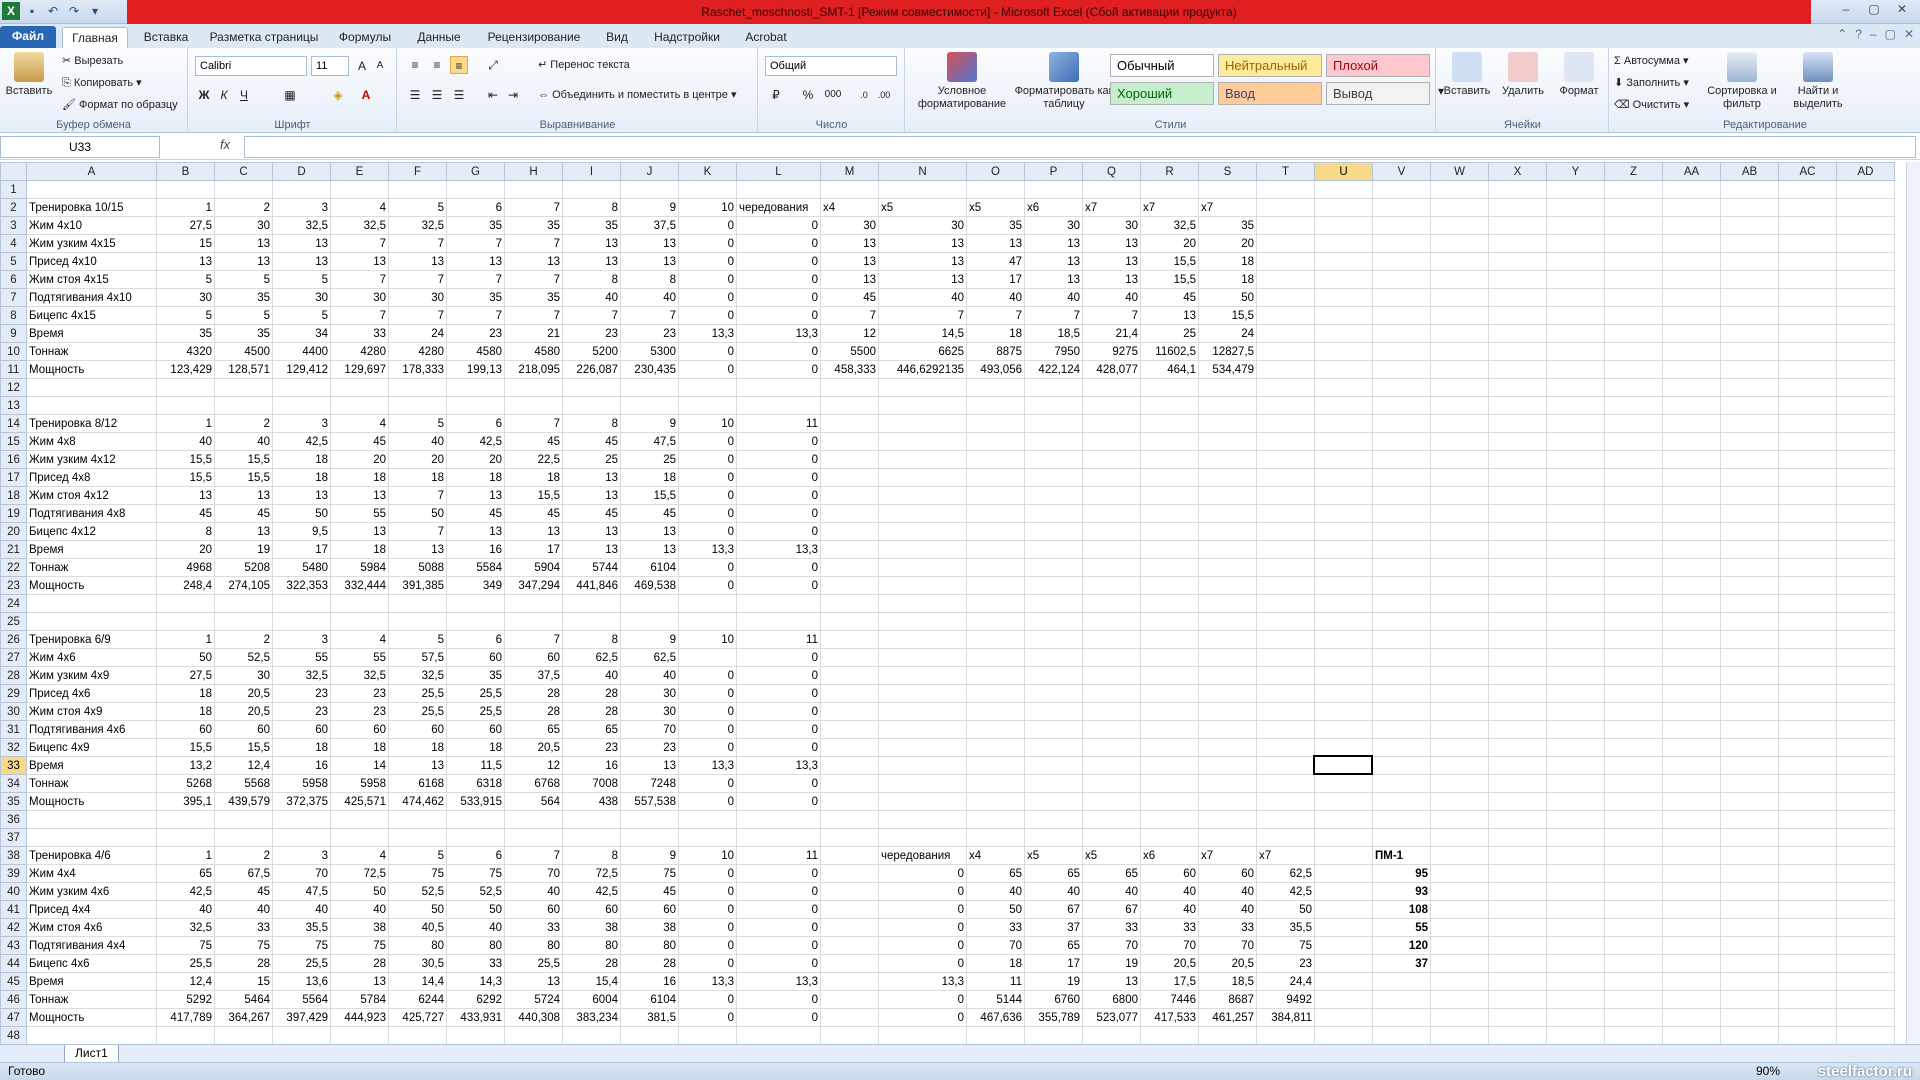 The width and height of the screenshot is (1920, 1080). I want to click on cell-j16: 25, so click(649, 459).